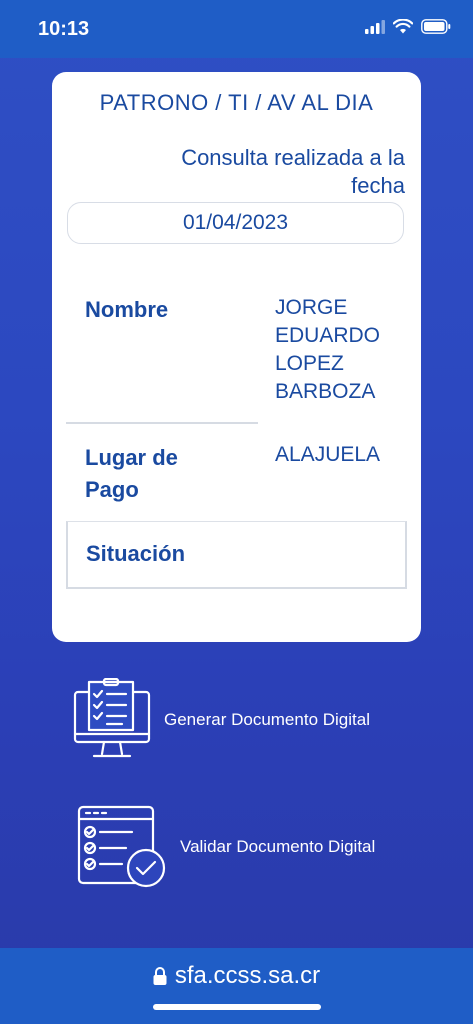 The height and width of the screenshot is (1024, 473). What do you see at coordinates (328, 335) in the screenshot?
I see `nombre-line: EDUARDO` at bounding box center [328, 335].